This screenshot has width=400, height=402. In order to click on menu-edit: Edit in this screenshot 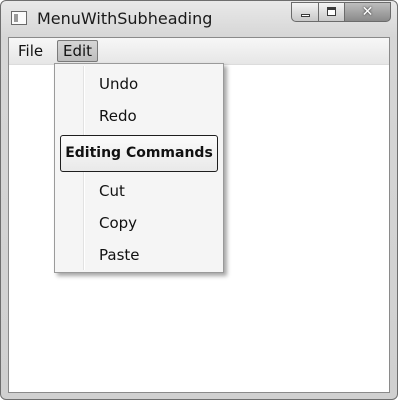, I will do `click(78, 51)`.